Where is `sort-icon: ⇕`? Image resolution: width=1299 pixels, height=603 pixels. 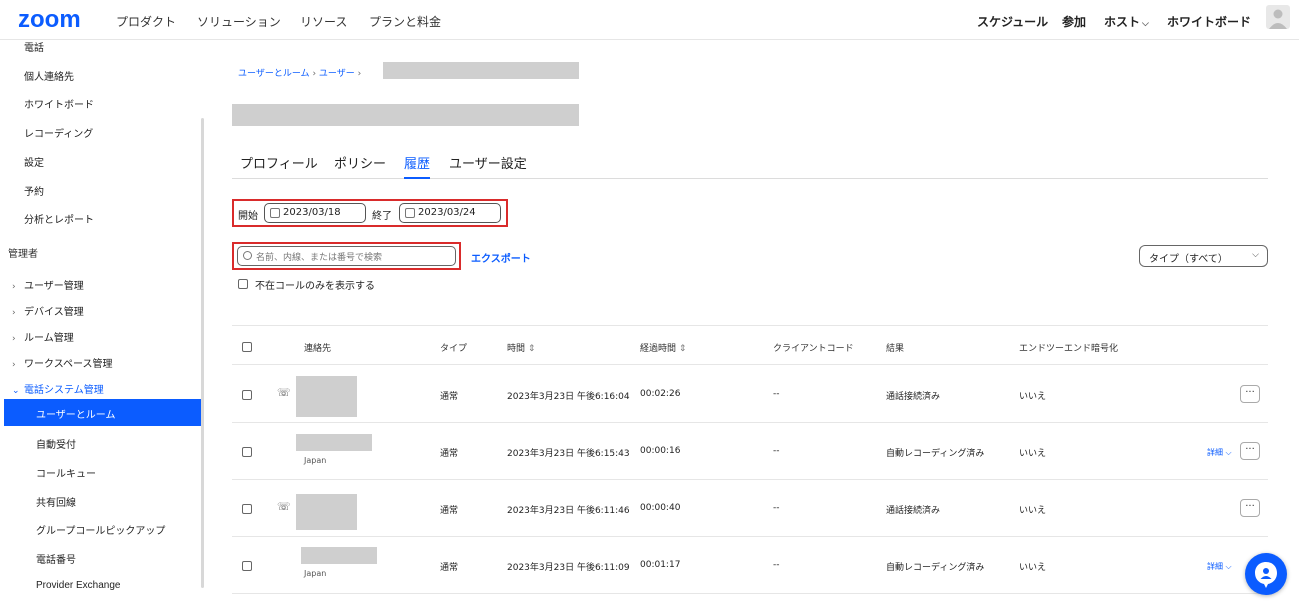
sort-icon: ⇕ is located at coordinates (682, 349).